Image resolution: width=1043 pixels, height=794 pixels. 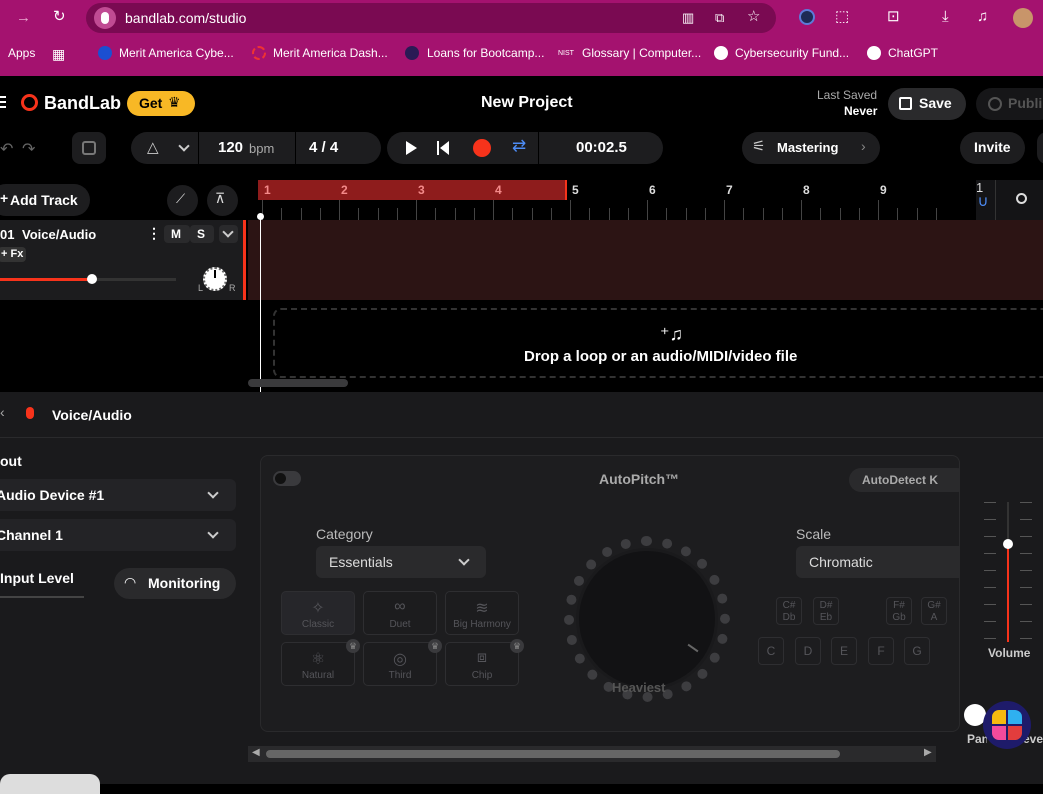 What do you see at coordinates (59, 17) in the screenshot?
I see `reload-icon: ↻` at bounding box center [59, 17].